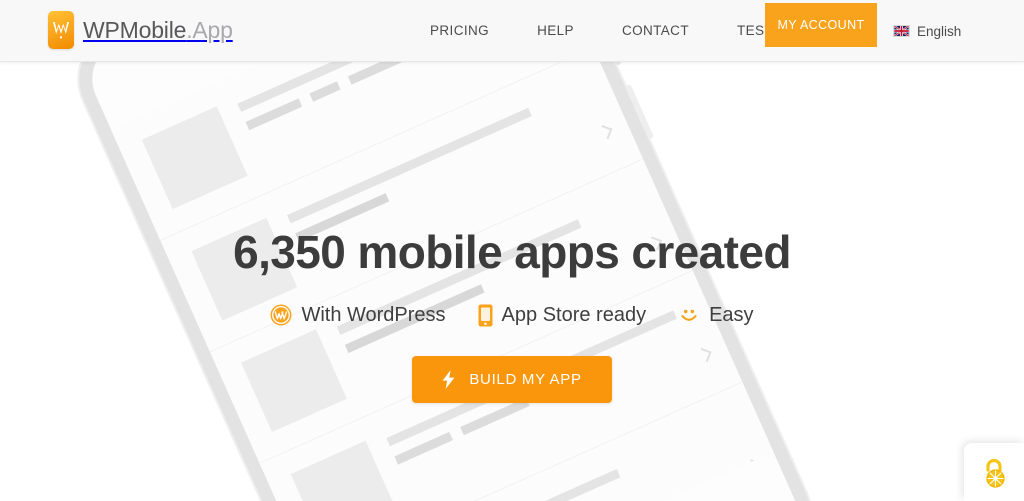 The width and height of the screenshot is (1024, 501). I want to click on privacy-settings-widget, so click(994, 472).